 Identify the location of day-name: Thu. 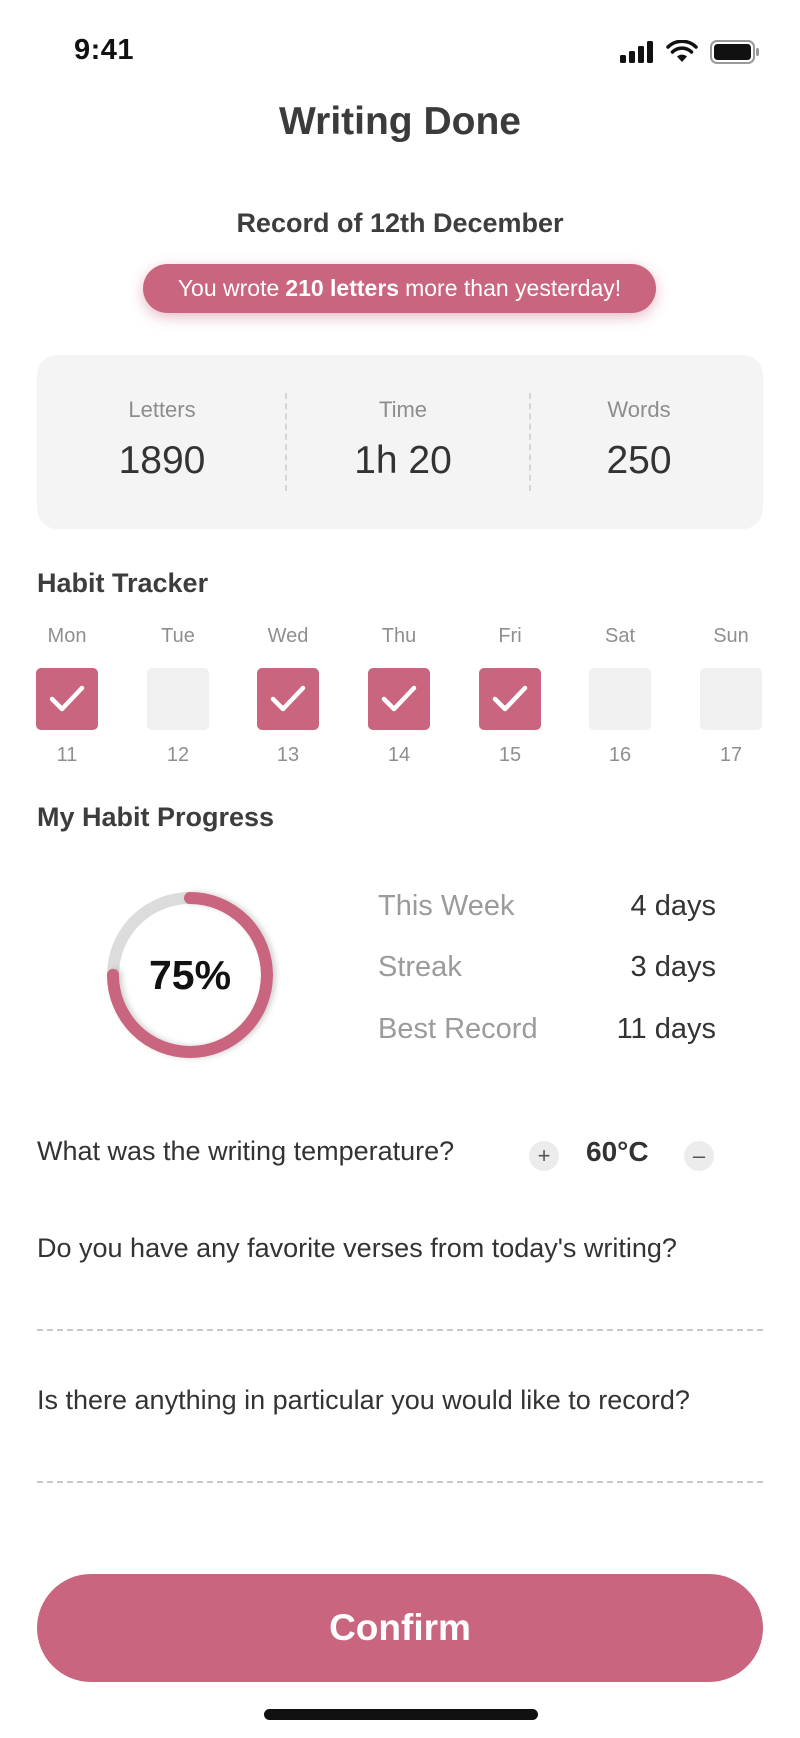
(399, 636).